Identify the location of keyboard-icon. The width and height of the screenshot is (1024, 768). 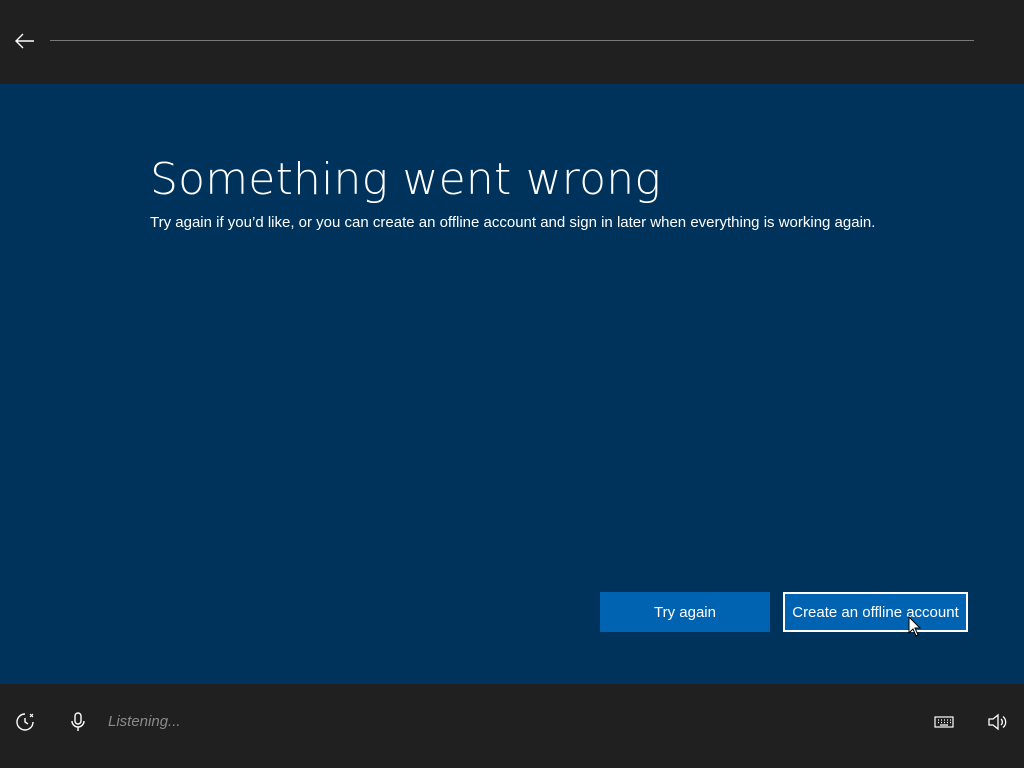
(944, 722).